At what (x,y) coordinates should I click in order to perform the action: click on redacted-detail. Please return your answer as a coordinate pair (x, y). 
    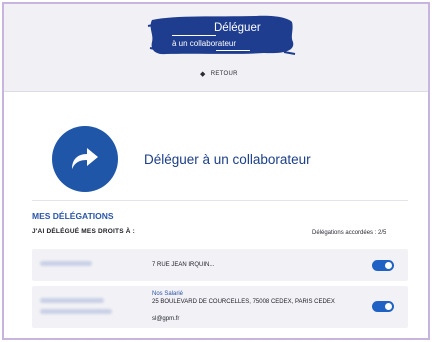
    Looking at the image, I should click on (76, 311).